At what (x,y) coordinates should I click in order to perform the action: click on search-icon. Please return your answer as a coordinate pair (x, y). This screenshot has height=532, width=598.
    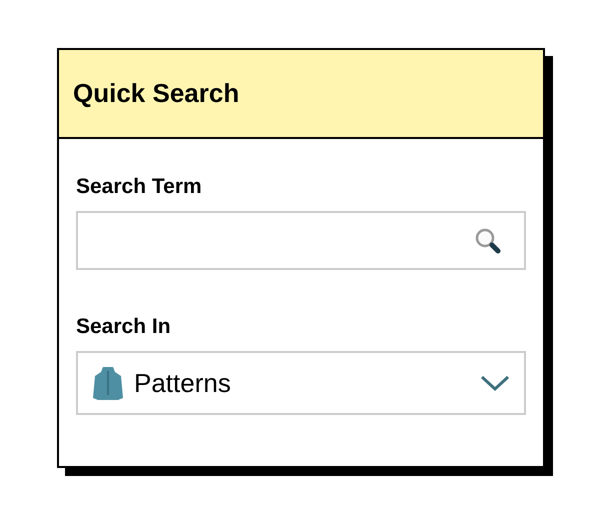
    Looking at the image, I should click on (488, 240).